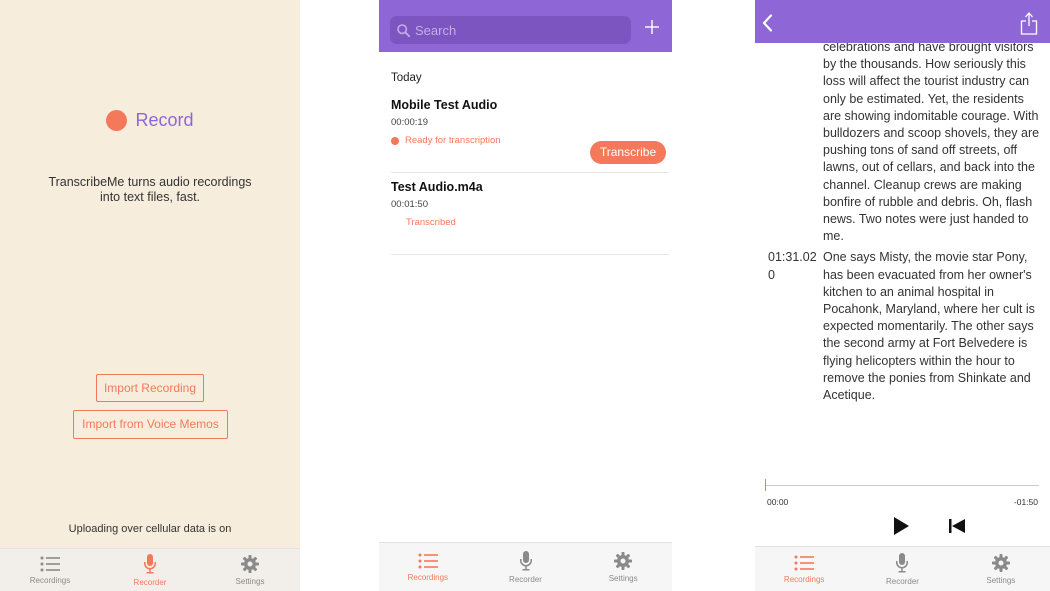 The image size is (1050, 591). Describe the element at coordinates (789, 142) in the screenshot. I see `segment-timestamp` at that location.